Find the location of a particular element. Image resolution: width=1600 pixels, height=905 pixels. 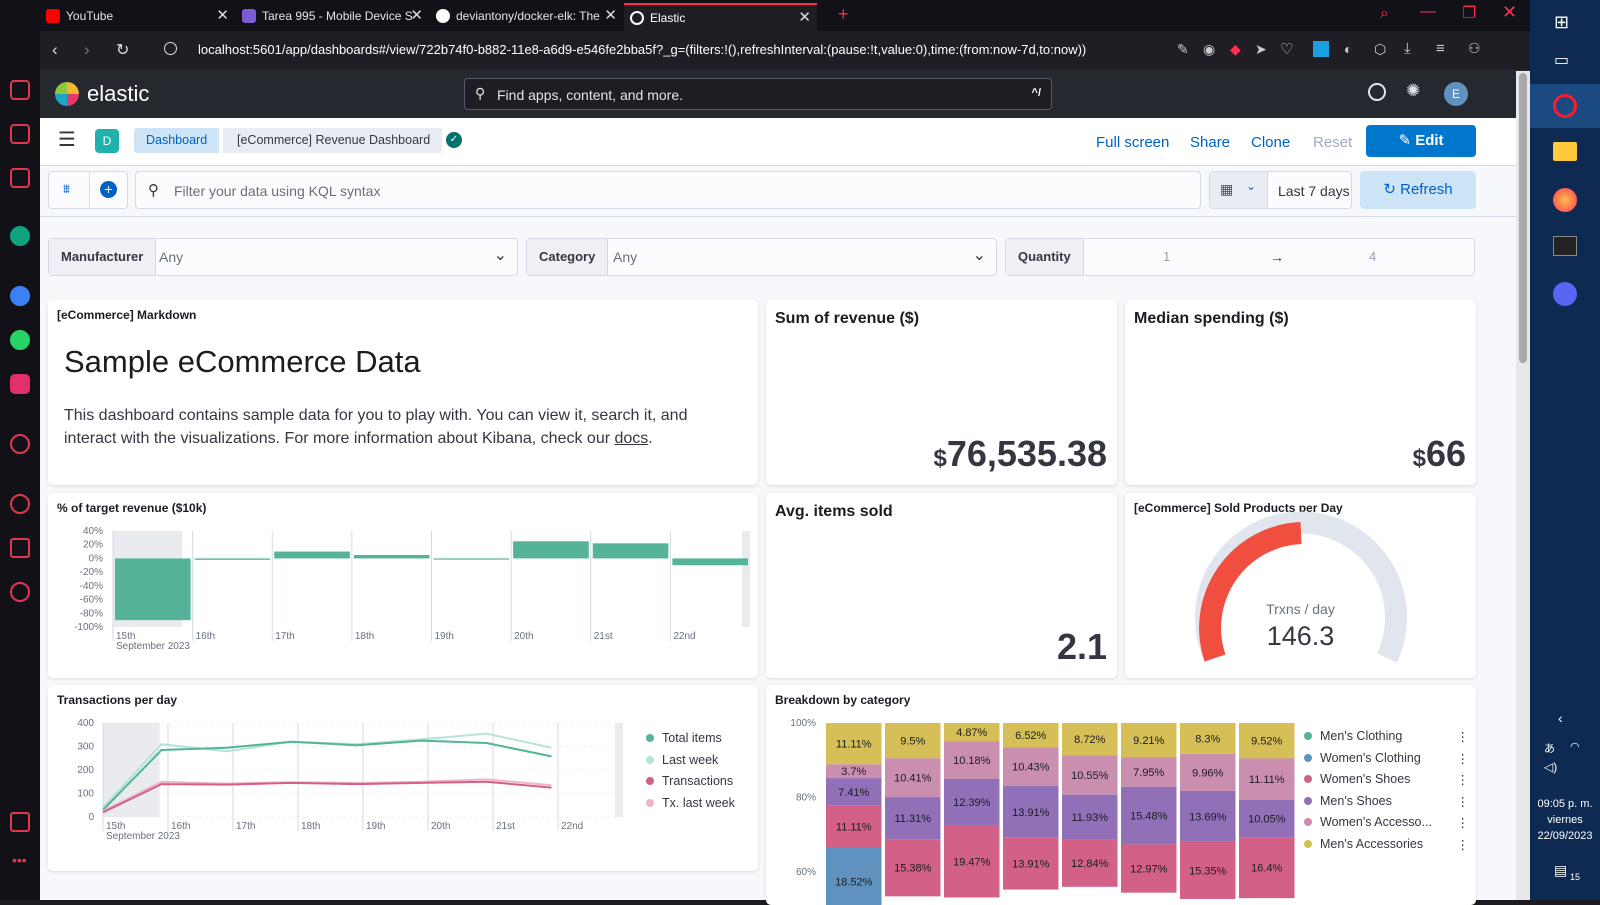

avatar: E is located at coordinates (1456, 94).